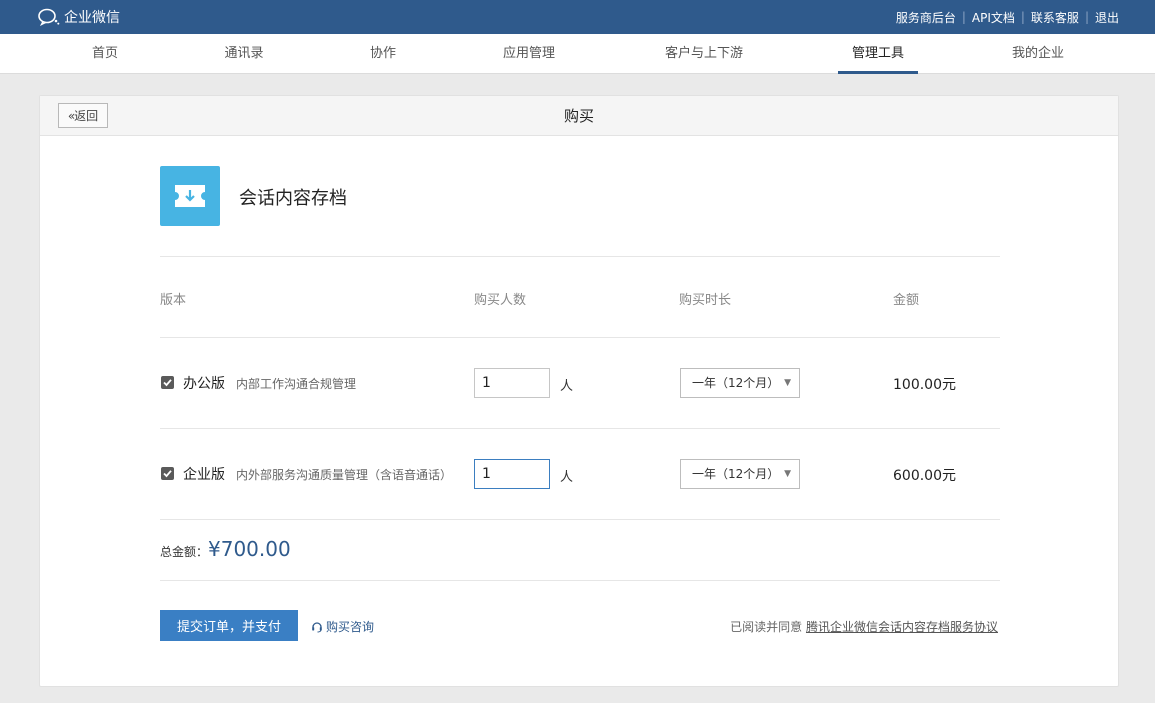  I want to click on edition-enterprise-duration-value: 一年（12个月）, so click(736, 474).